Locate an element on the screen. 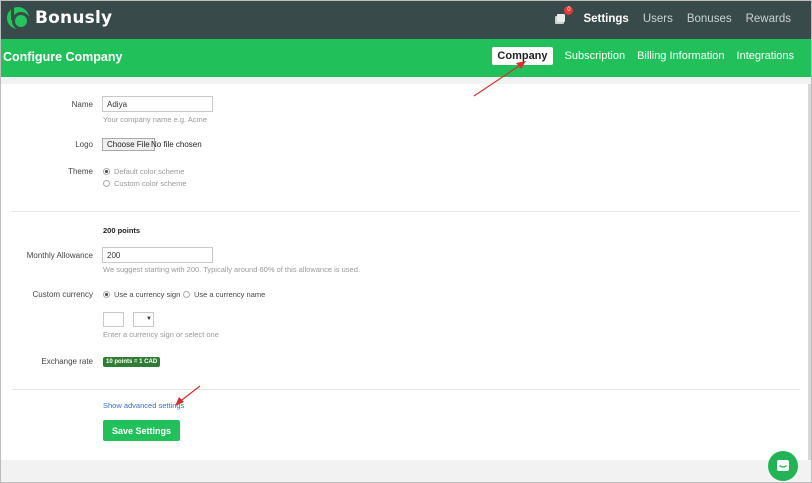 Image resolution: width=812 pixels, height=483 pixels. save-settings-button: Save Settings is located at coordinates (141, 430).